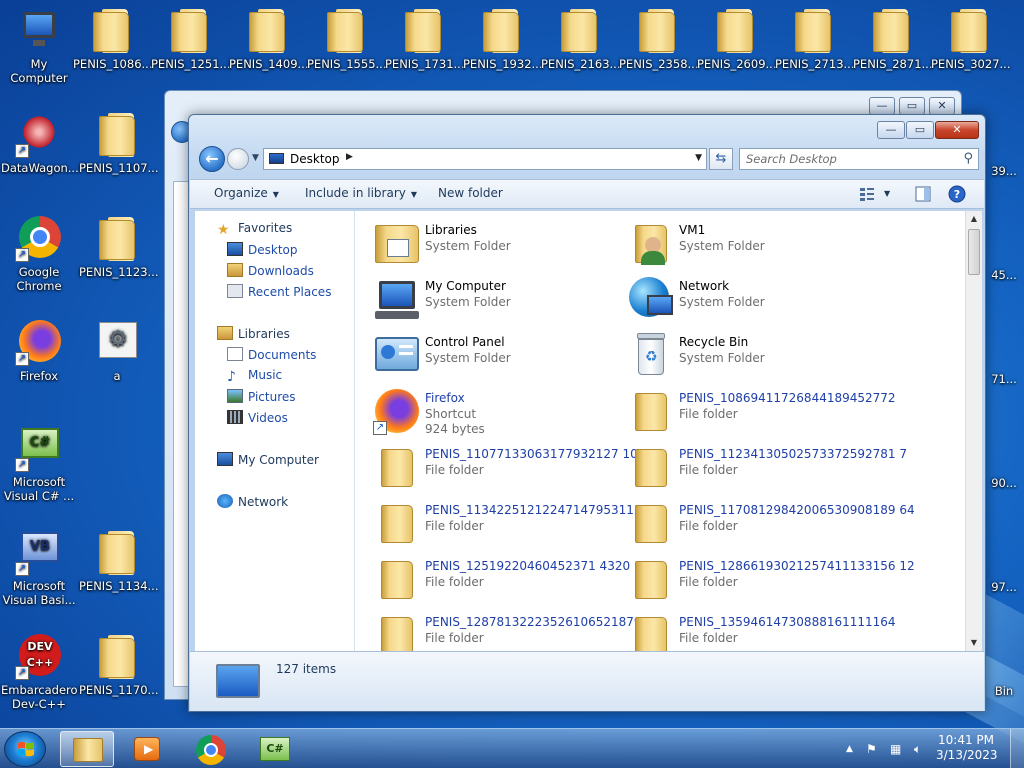 Image resolution: width=1024 pixels, height=768 pixels. Describe the element at coordinates (895, 749) in the screenshot. I see `network-tray-icon: ▦` at that location.